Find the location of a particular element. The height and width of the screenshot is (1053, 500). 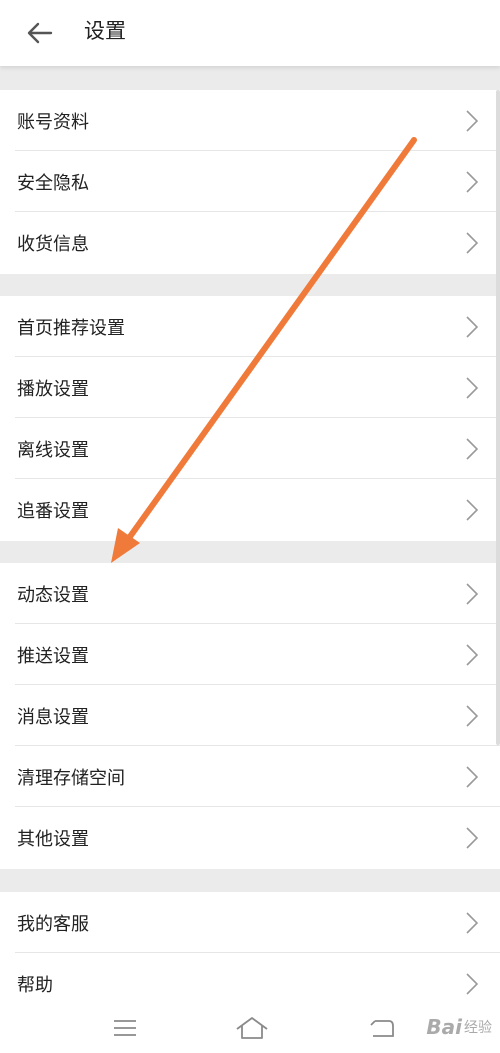

watermark-text: Bai is located at coordinates (444, 1027).